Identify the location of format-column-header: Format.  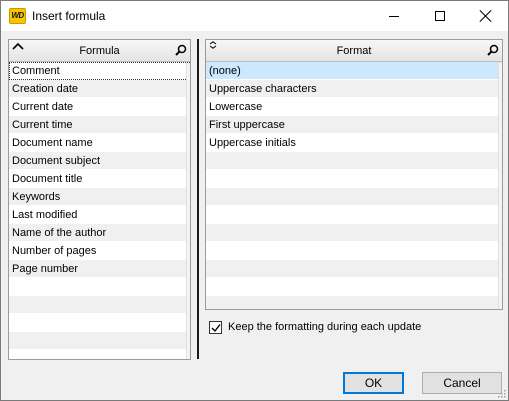
(354, 51).